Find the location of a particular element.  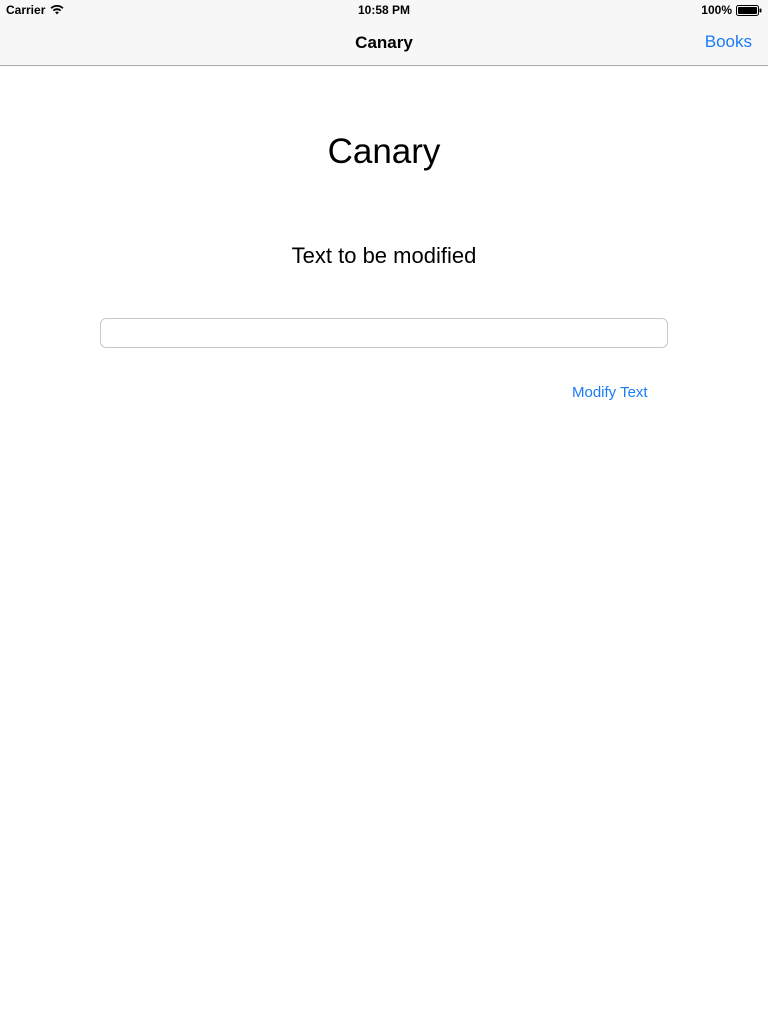

modify-text-button: Modify Text is located at coordinates (610, 392).